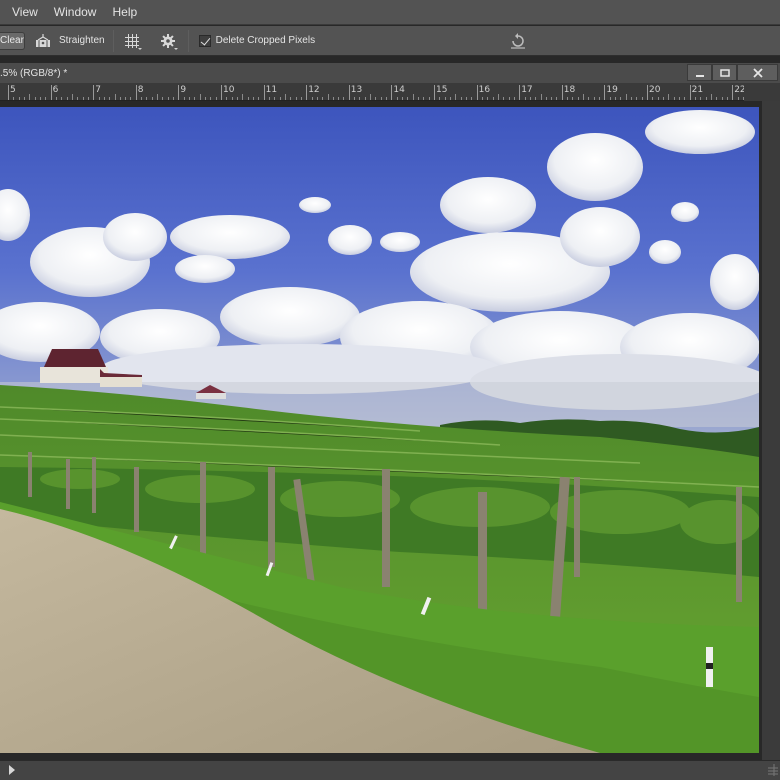  I want to click on menu-window: Window, so click(75, 12).